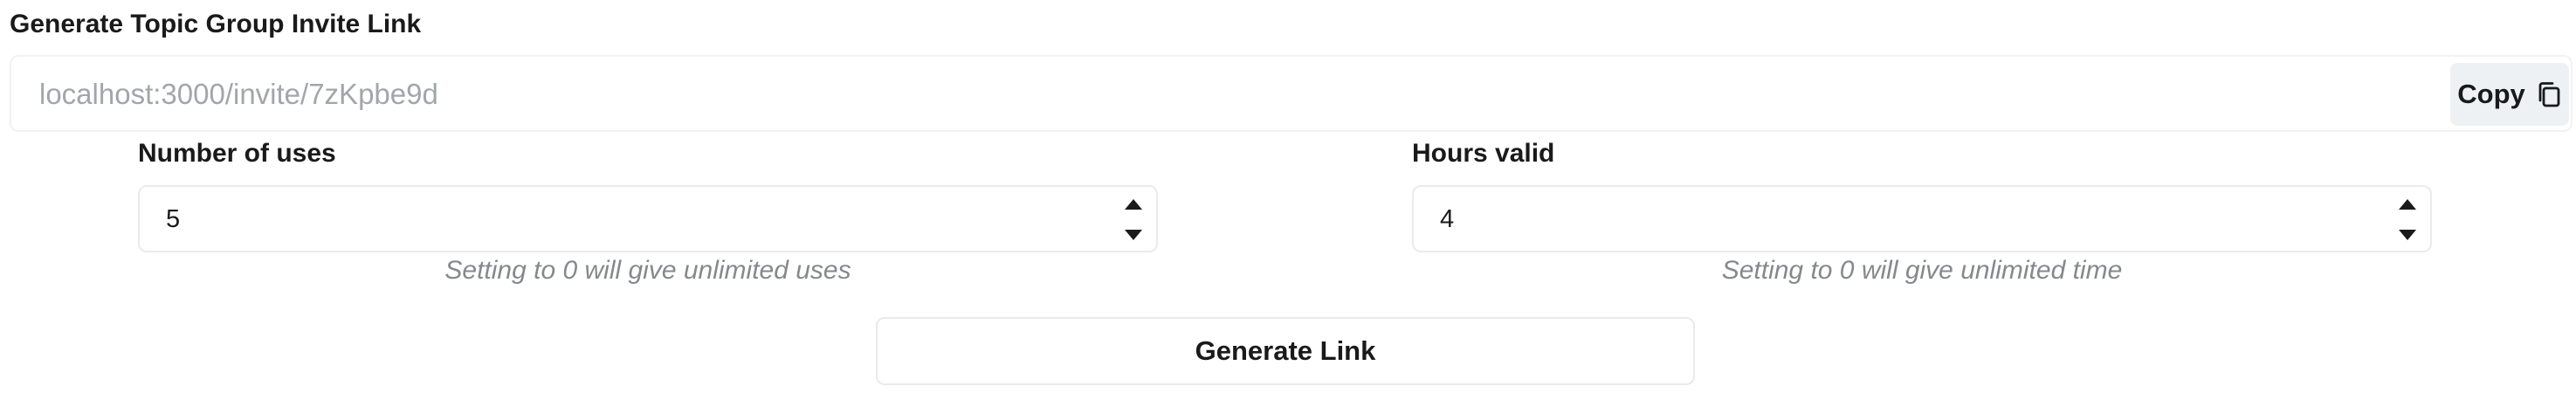 Image resolution: width=2576 pixels, height=400 pixels. What do you see at coordinates (2549, 94) in the screenshot?
I see `copy-icon` at bounding box center [2549, 94].